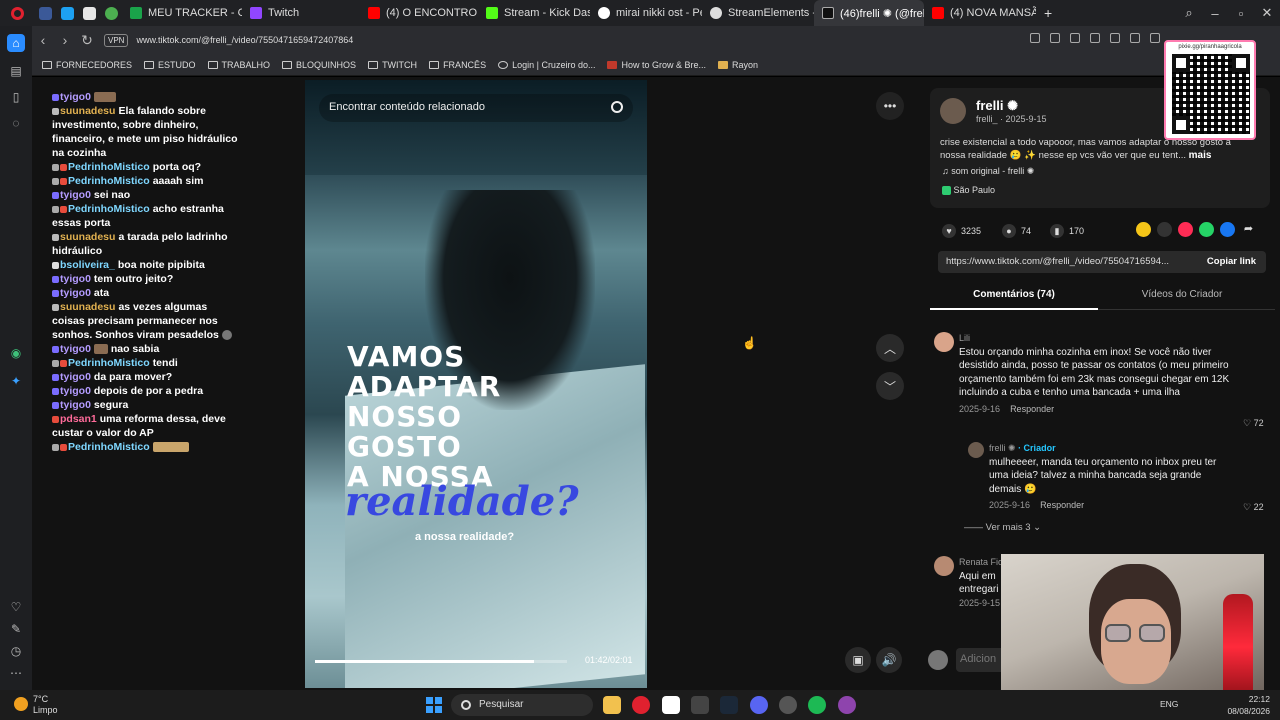 Image resolution: width=1280 pixels, height=720 pixels. I want to click on comment-stat: ● 74, so click(1016, 231).